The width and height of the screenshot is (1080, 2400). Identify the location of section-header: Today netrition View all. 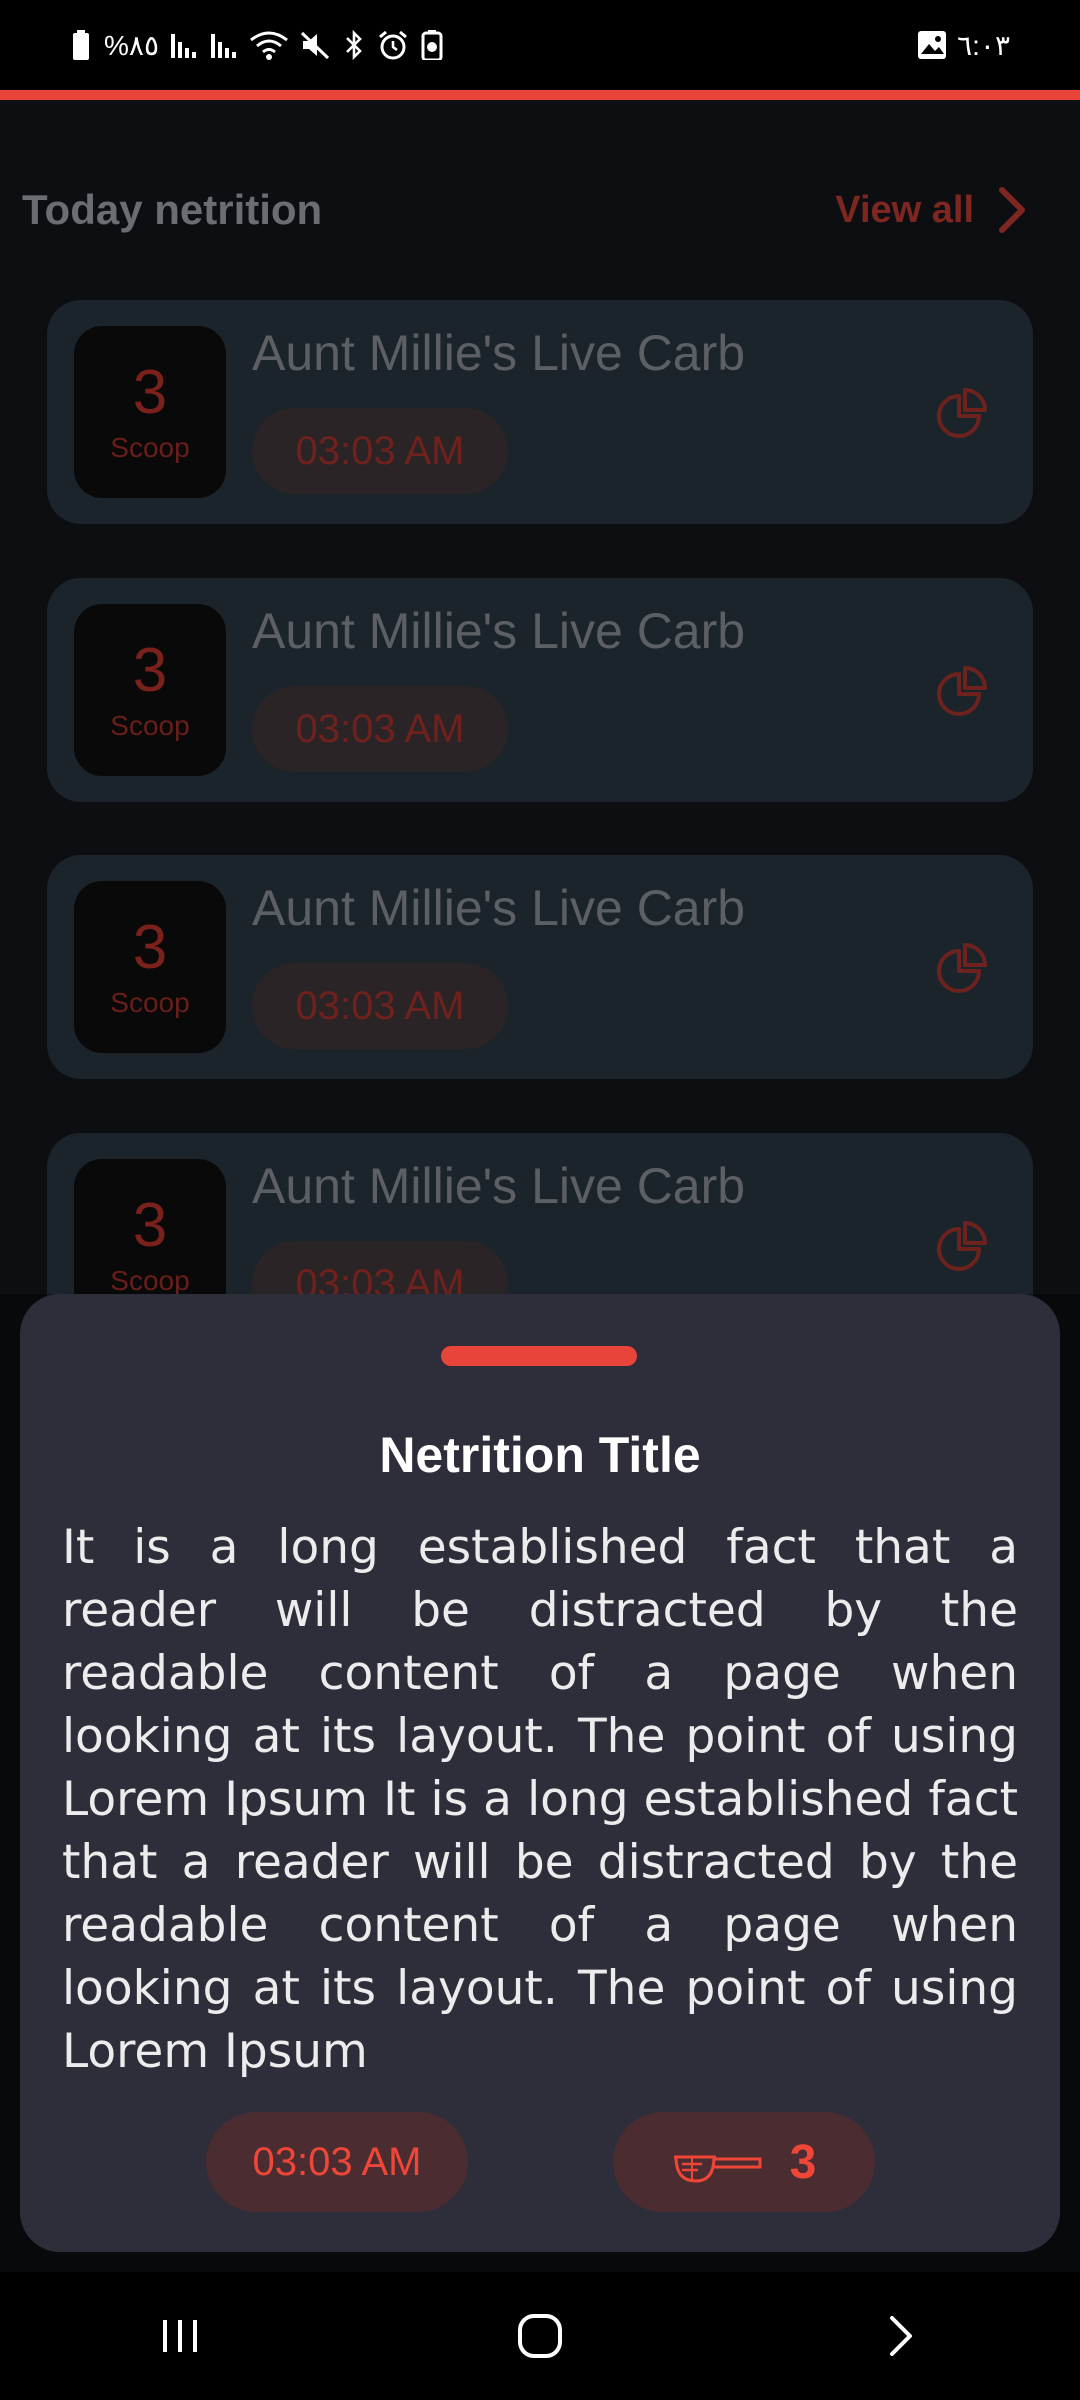
(527, 210).